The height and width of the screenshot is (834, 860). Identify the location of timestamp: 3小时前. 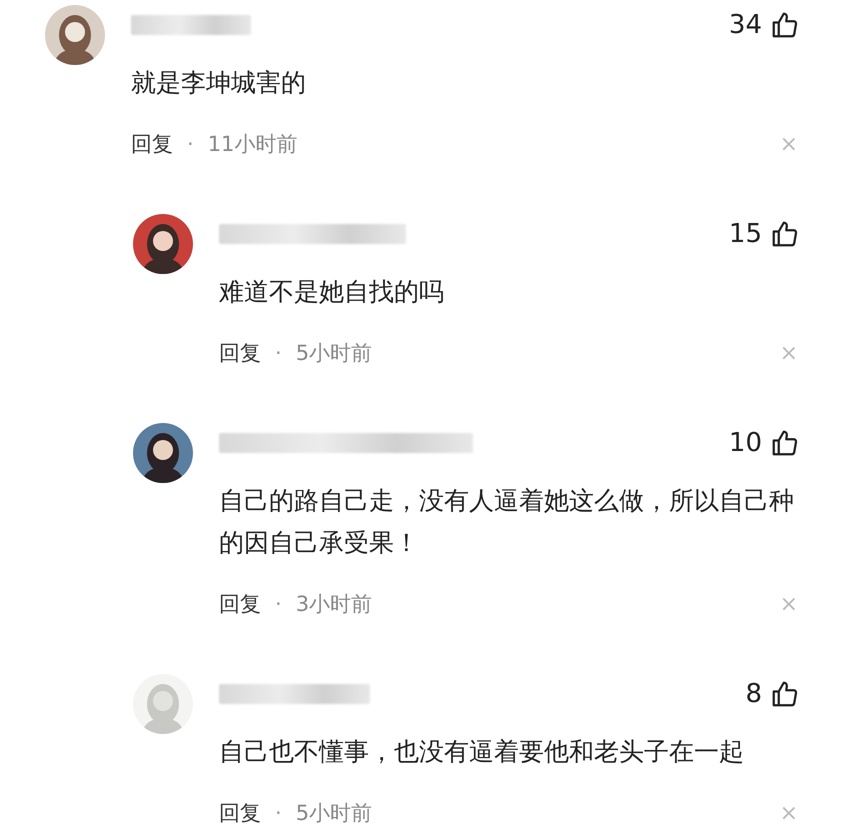
(334, 604).